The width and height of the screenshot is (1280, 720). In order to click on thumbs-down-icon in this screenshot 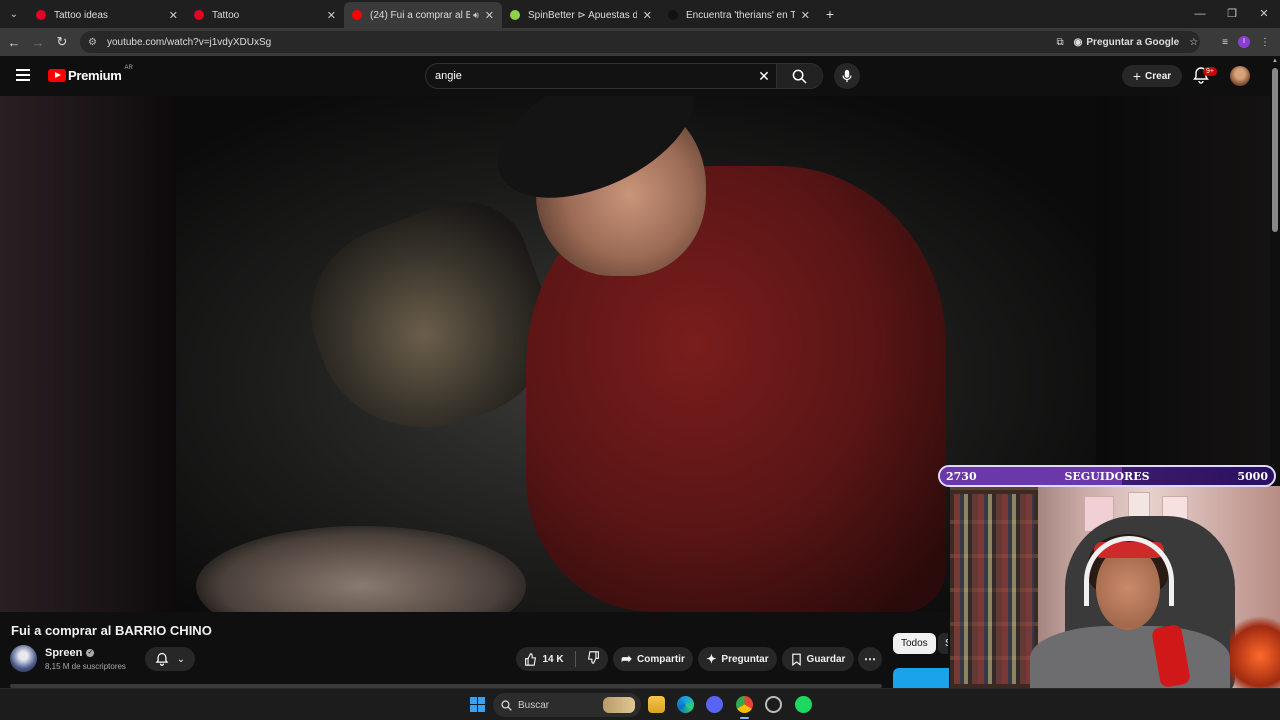, I will do `click(593, 657)`.